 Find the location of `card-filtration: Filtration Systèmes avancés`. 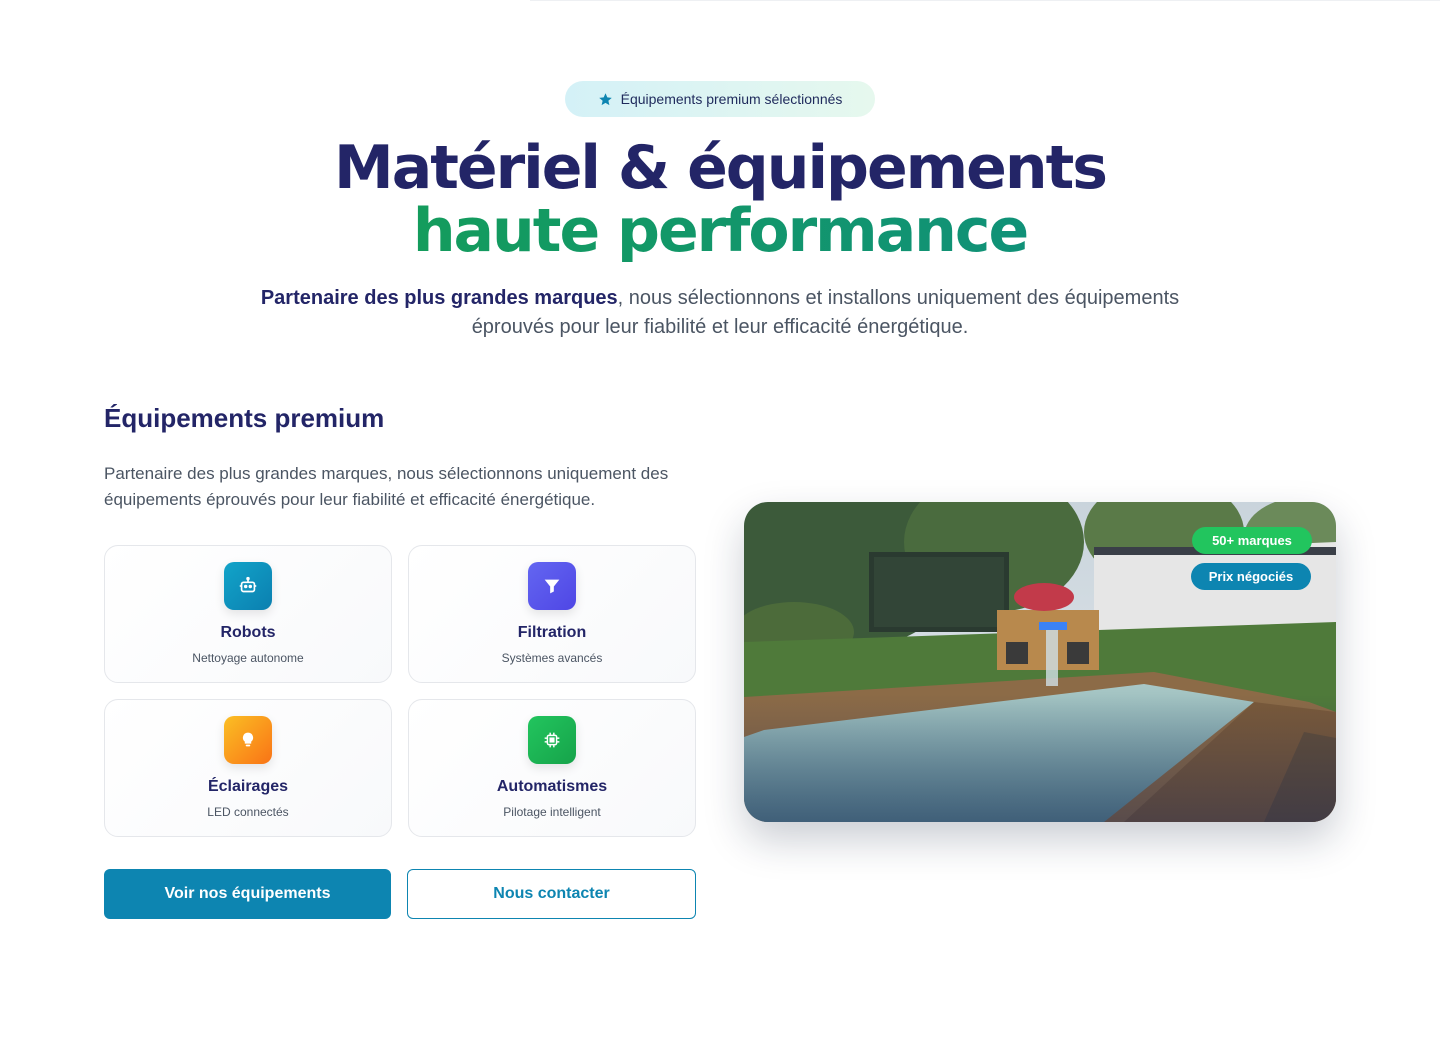

card-filtration: Filtration Systèmes avancés is located at coordinates (552, 614).